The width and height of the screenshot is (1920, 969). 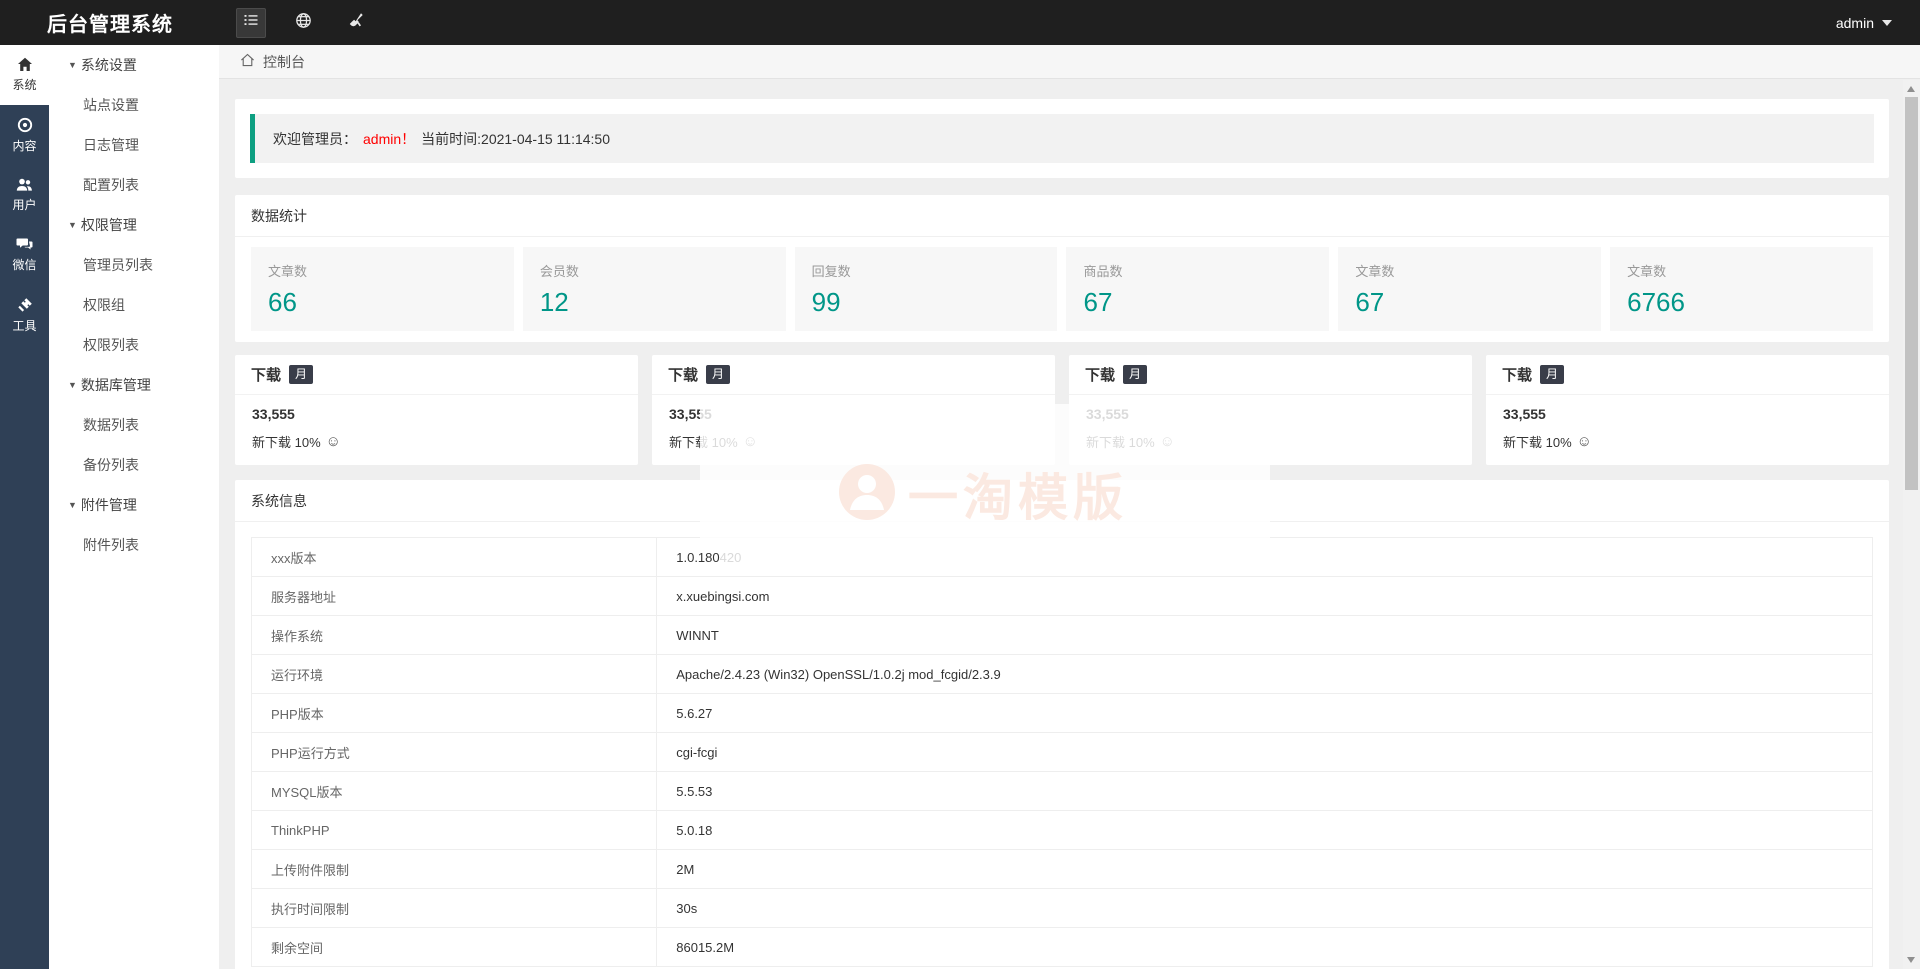 What do you see at coordinates (1264, 908) in the screenshot?
I see `info-row-value: 30s` at bounding box center [1264, 908].